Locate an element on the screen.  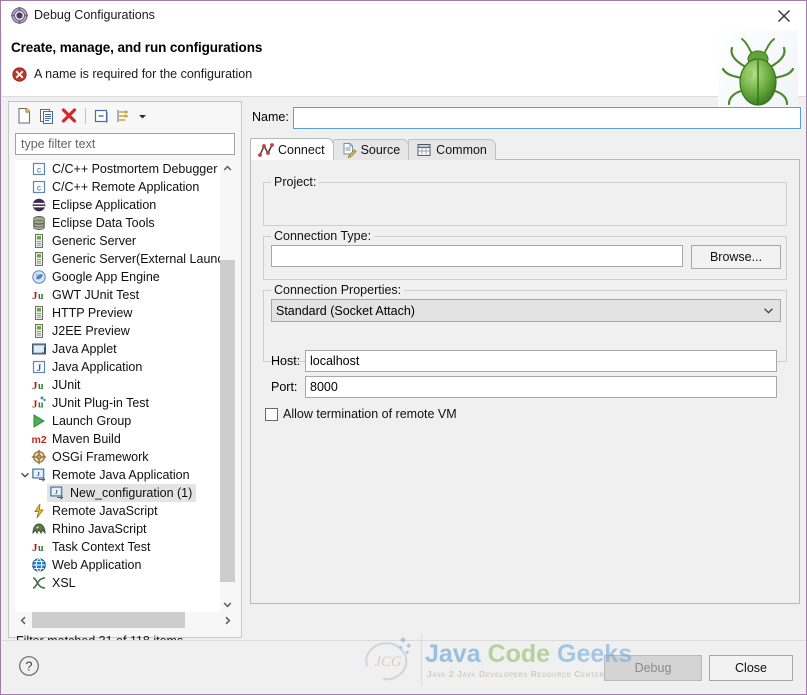
tree-item: XSL is located at coordinates (117, 583).